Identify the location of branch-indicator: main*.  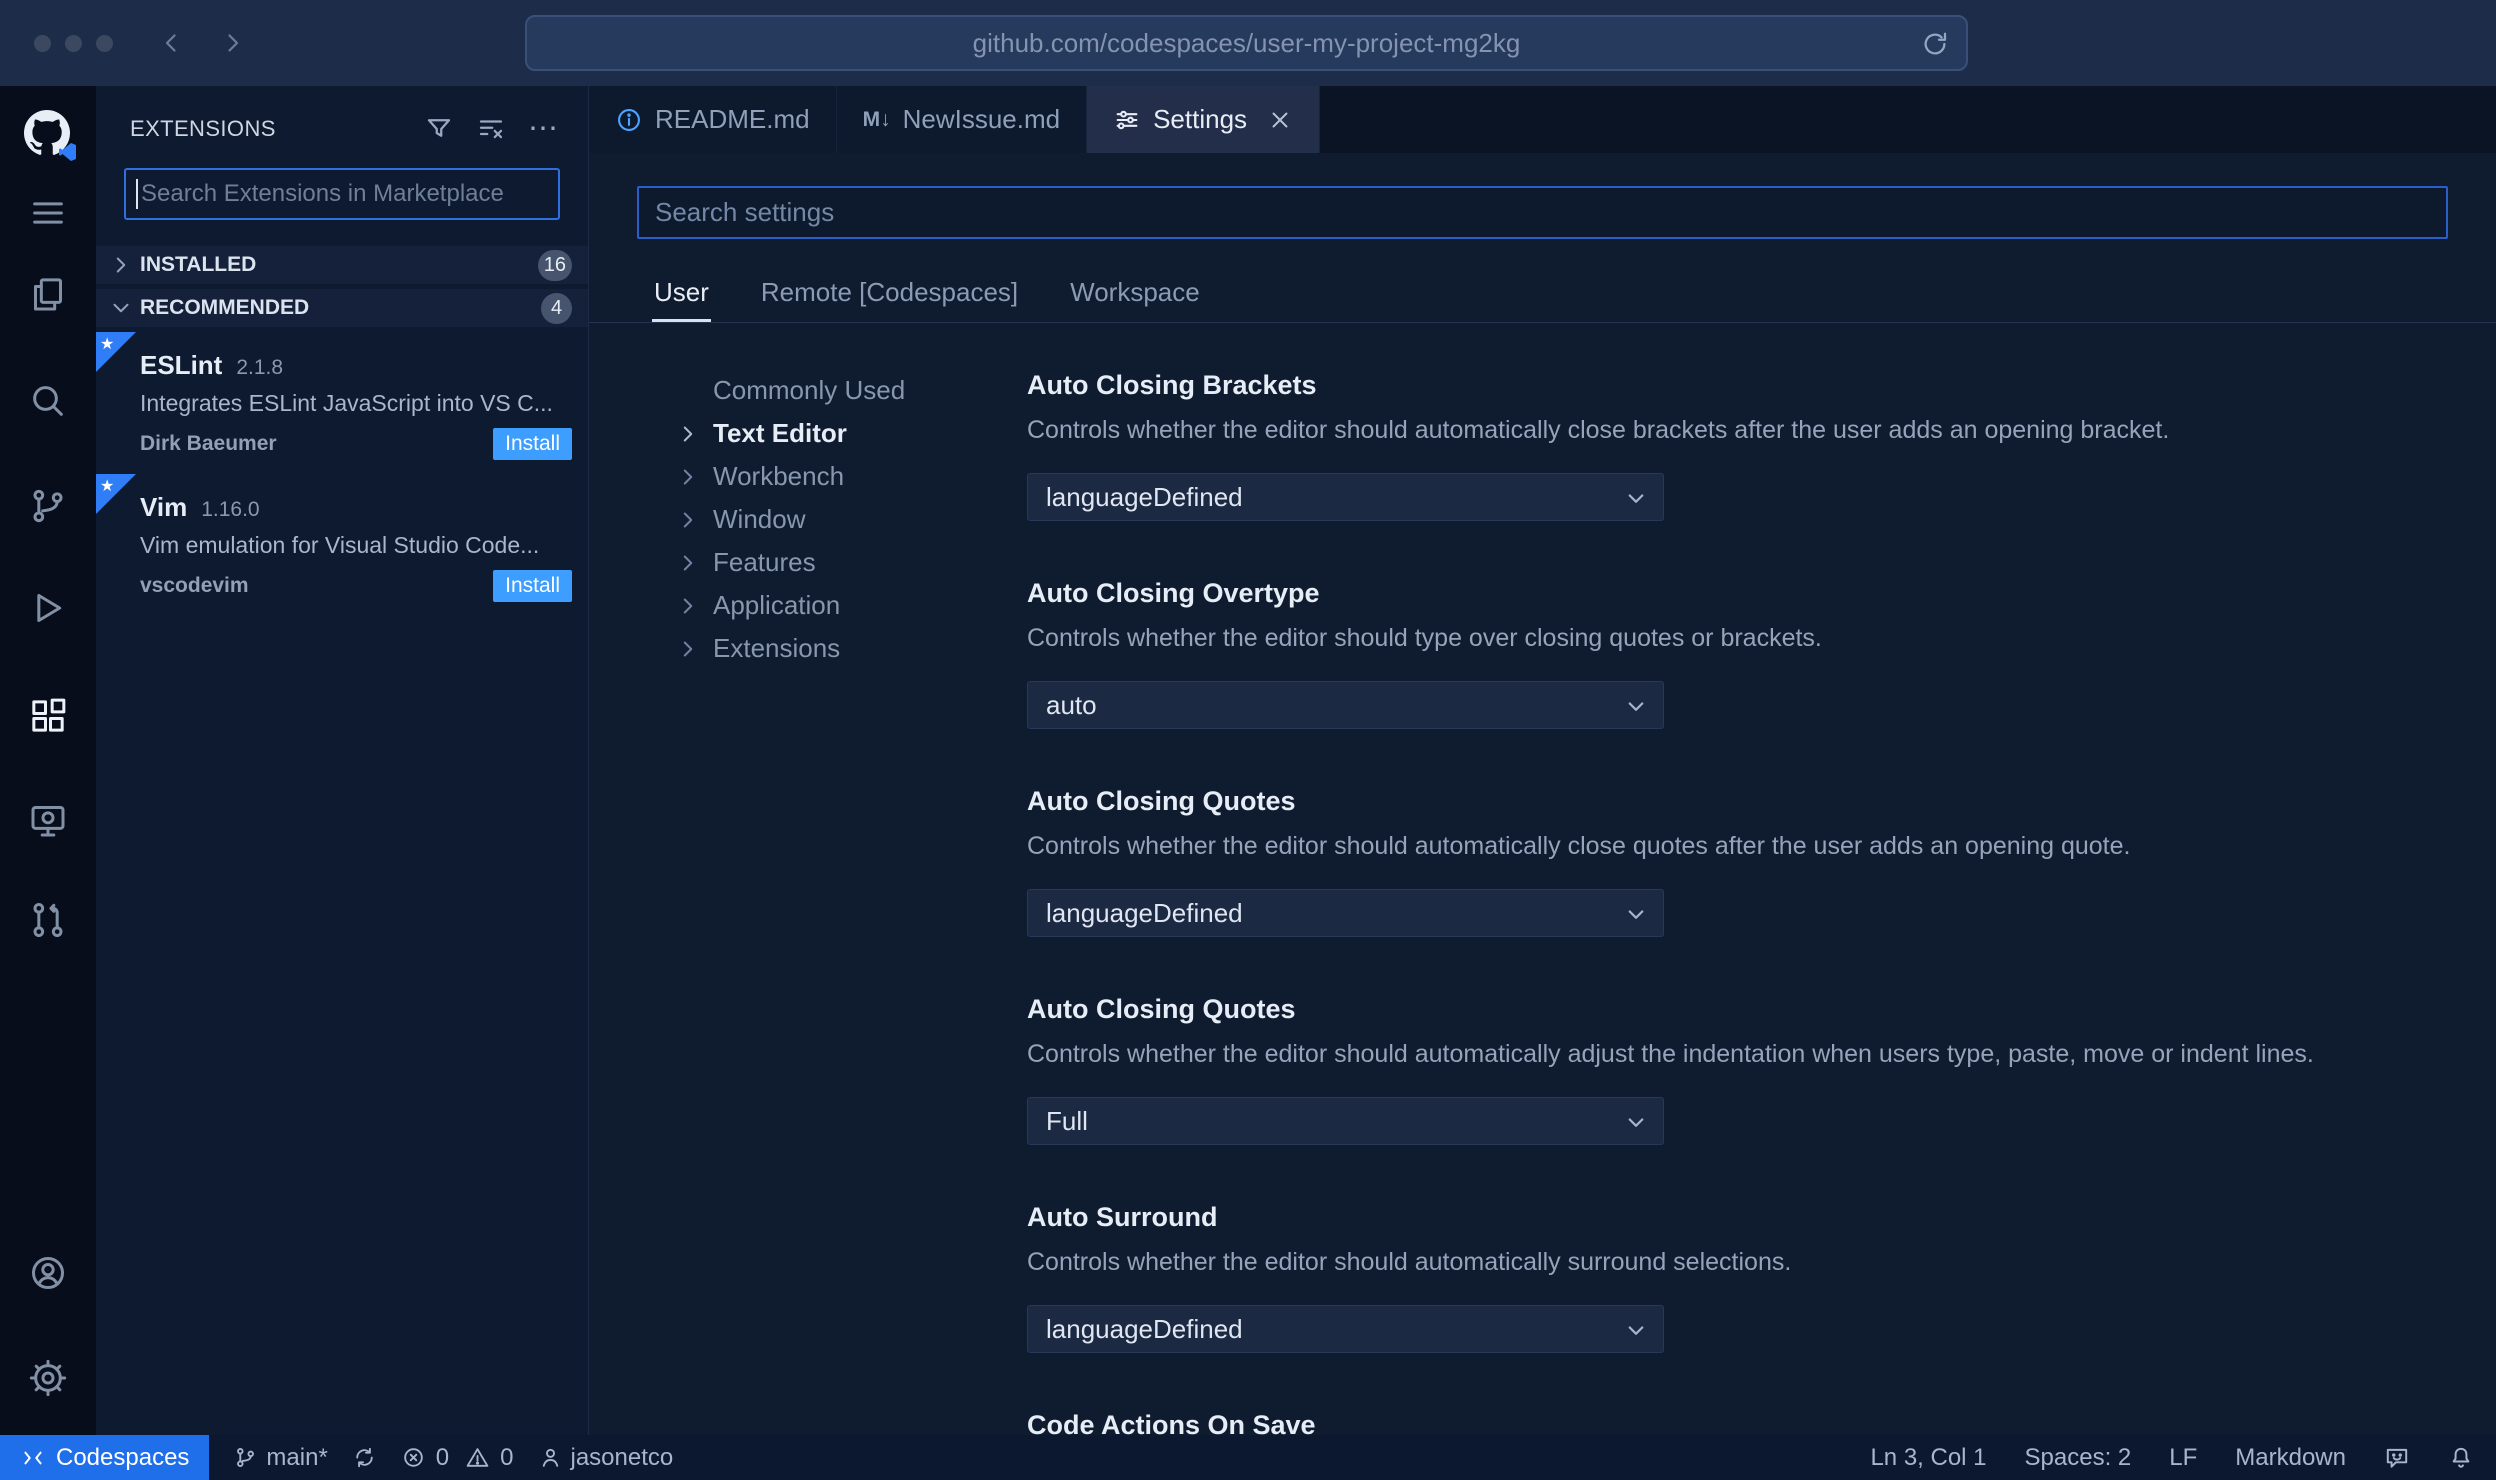
(280, 1458).